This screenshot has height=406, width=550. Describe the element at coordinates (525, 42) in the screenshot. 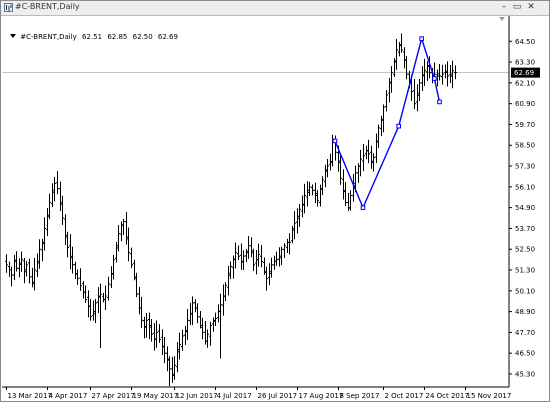

I see `y-tick-label: 64.50` at that location.